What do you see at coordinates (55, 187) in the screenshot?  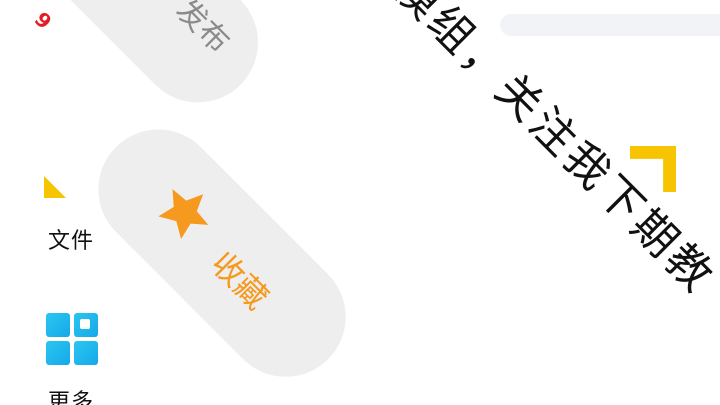 I see `file-corner-icon` at bounding box center [55, 187].